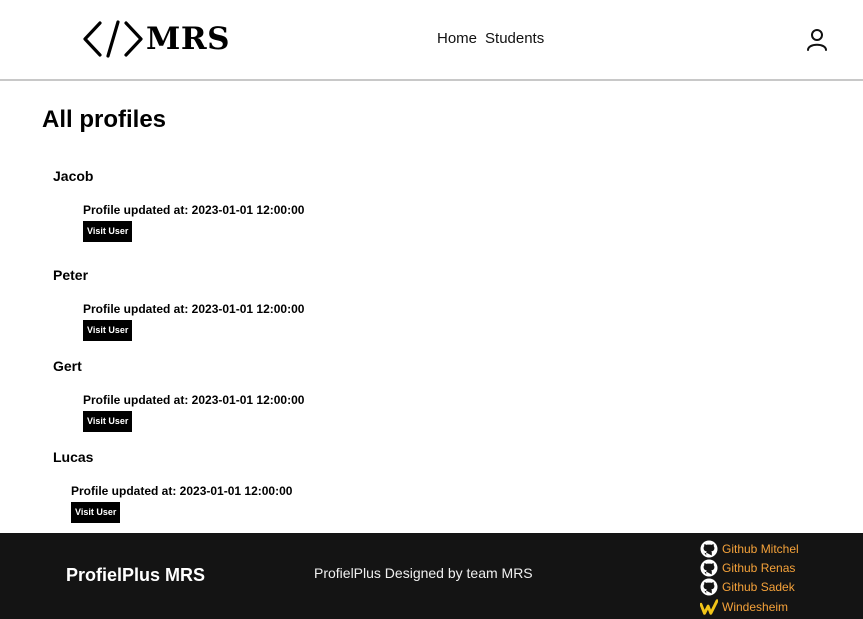 This screenshot has height=619, width=863. What do you see at coordinates (431, 40) in the screenshot?
I see `header: MRS Home Students` at bounding box center [431, 40].